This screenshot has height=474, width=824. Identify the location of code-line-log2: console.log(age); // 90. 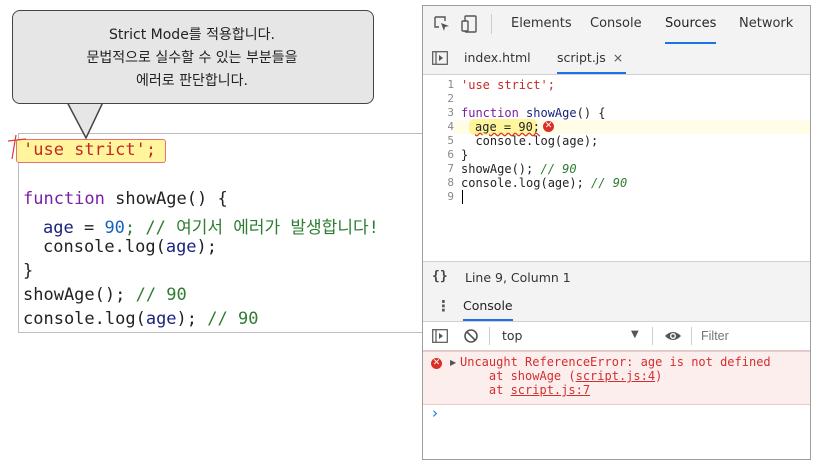
(140, 319).